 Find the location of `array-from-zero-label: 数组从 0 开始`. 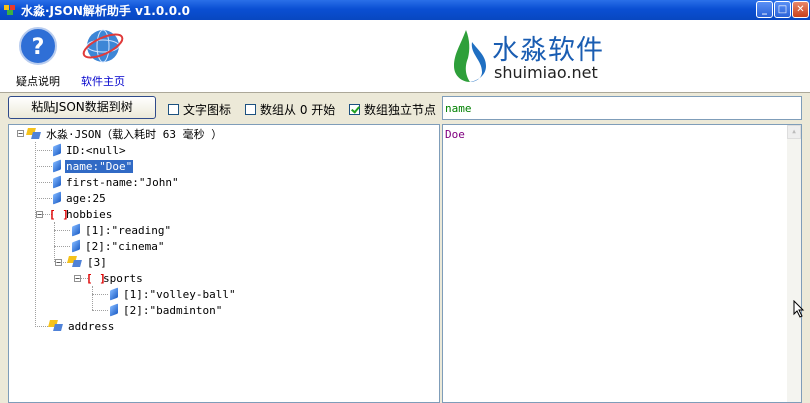

array-from-zero-label: 数组从 0 开始 is located at coordinates (298, 110).